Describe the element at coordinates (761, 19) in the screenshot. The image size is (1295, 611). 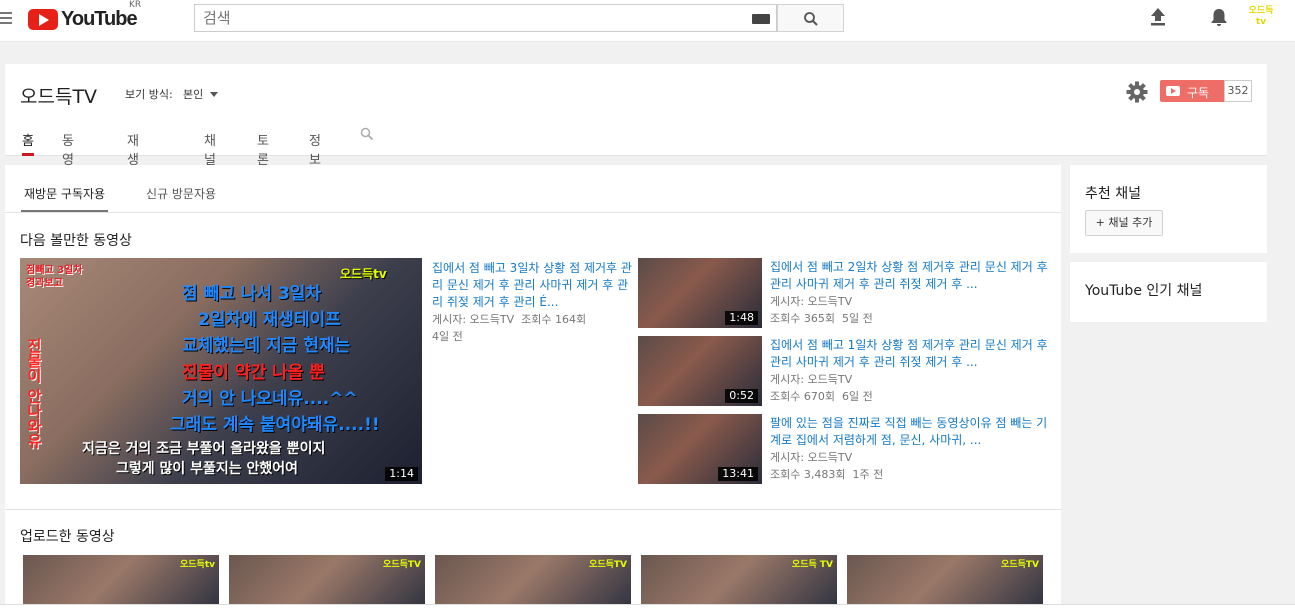
I see `keyboard-icon` at that location.